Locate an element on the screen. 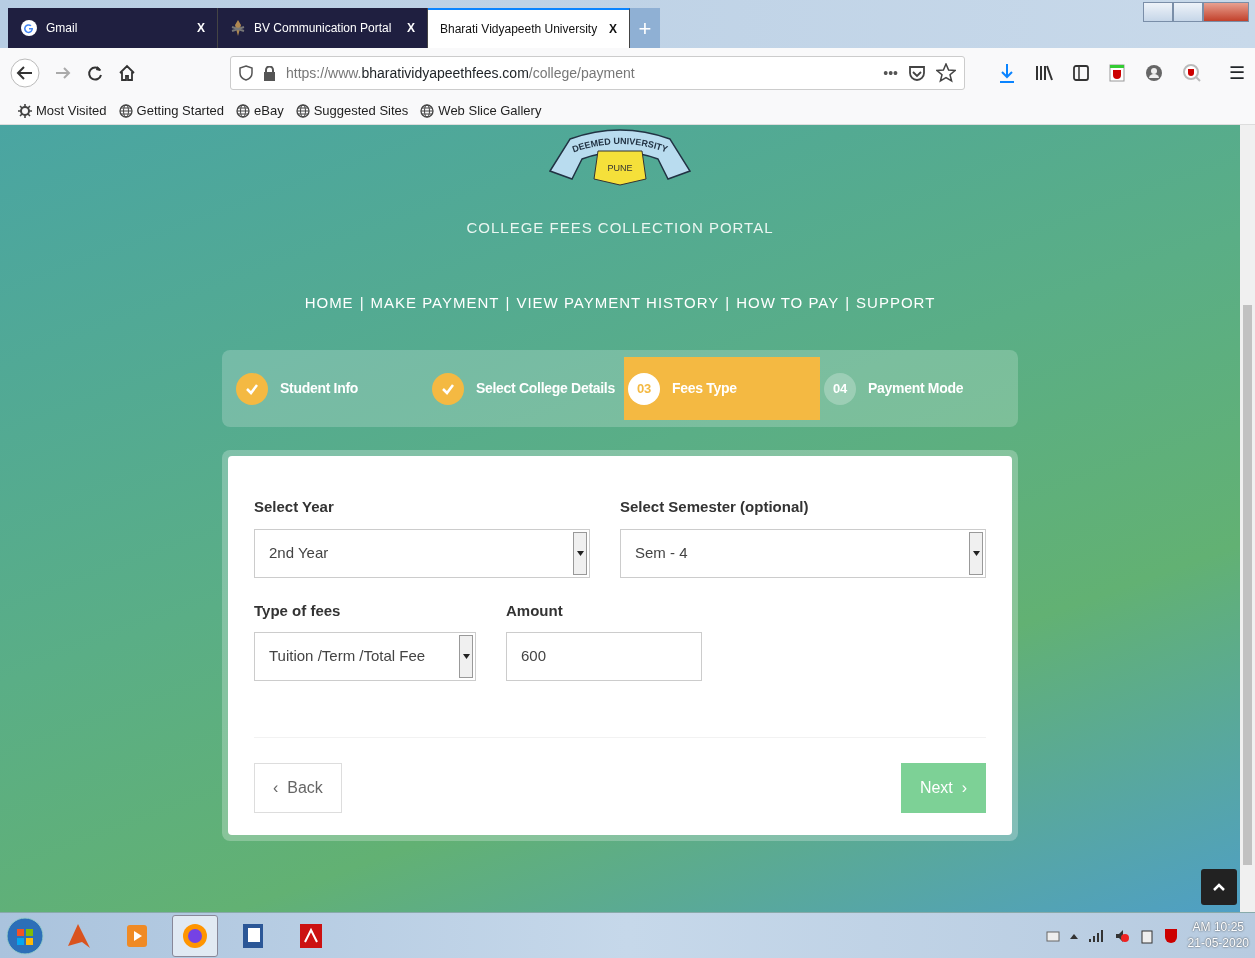 Image resolution: width=1255 pixels, height=958 pixels. search-extension-icon is located at coordinates (1192, 73).